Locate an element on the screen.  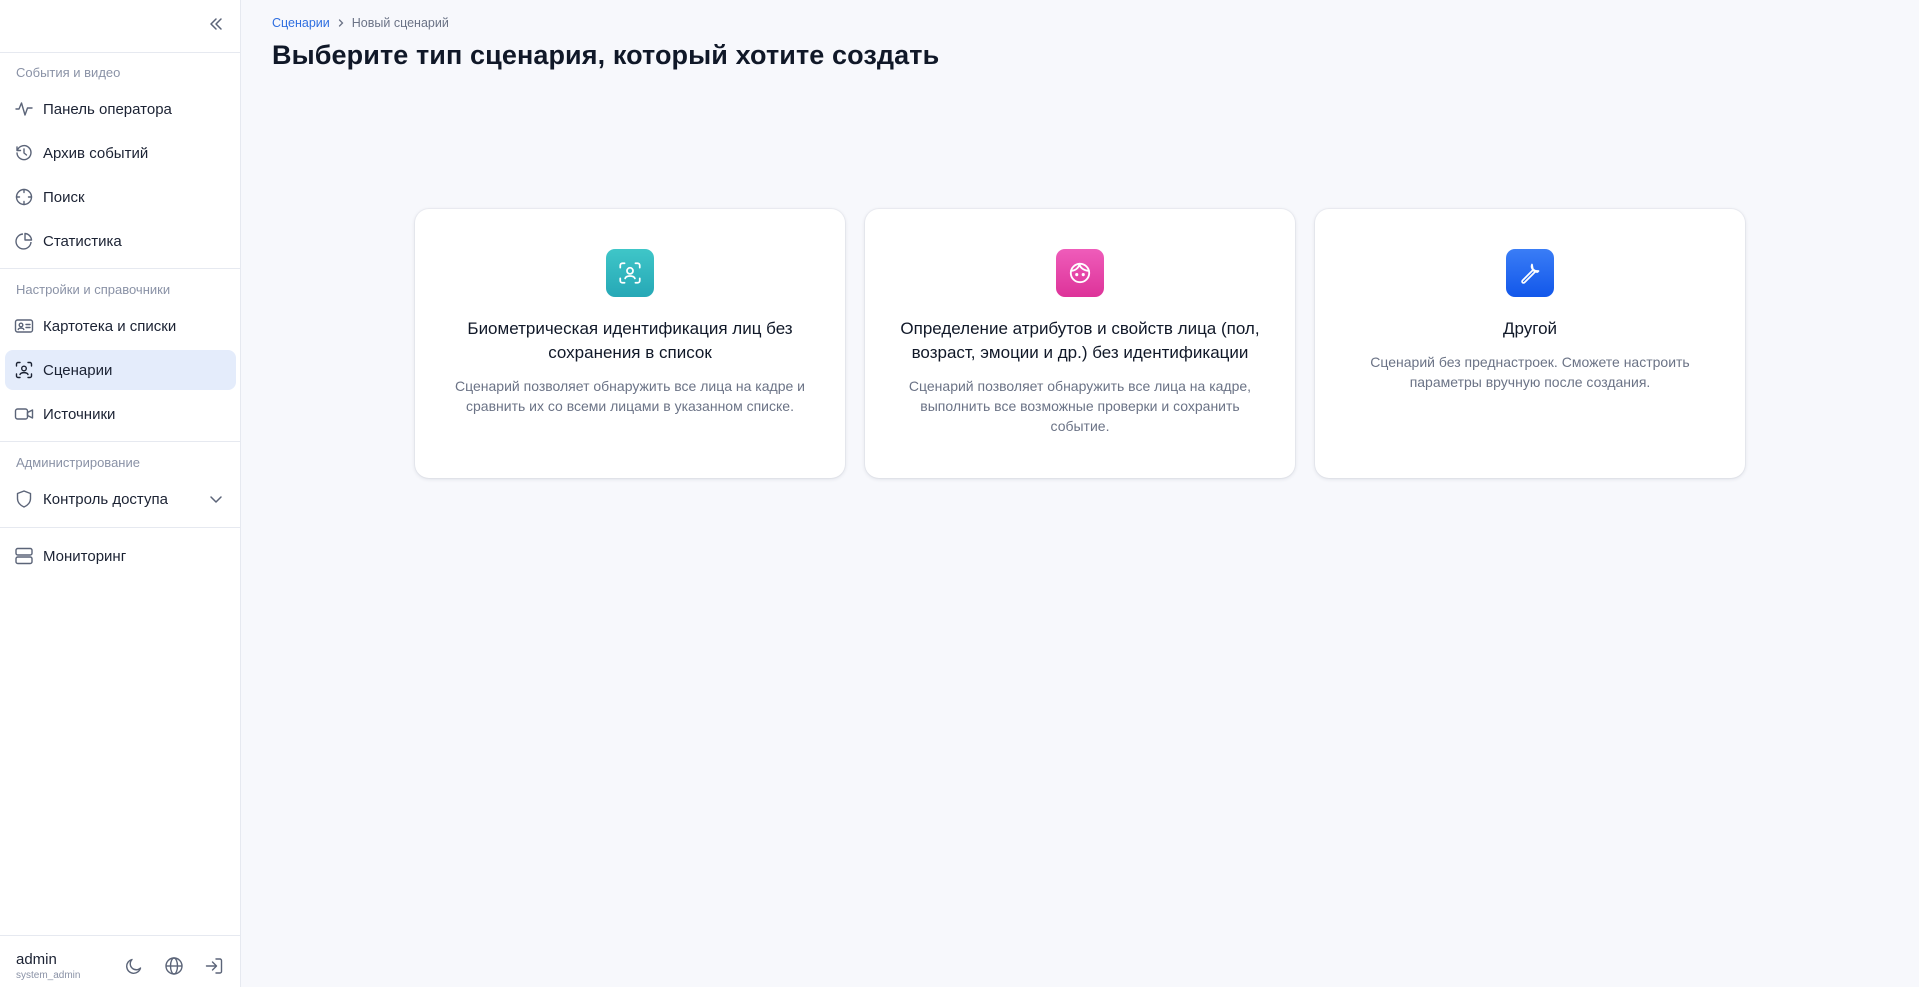
sidebar-item-statistics: Статистика is located at coordinates (120, 241).